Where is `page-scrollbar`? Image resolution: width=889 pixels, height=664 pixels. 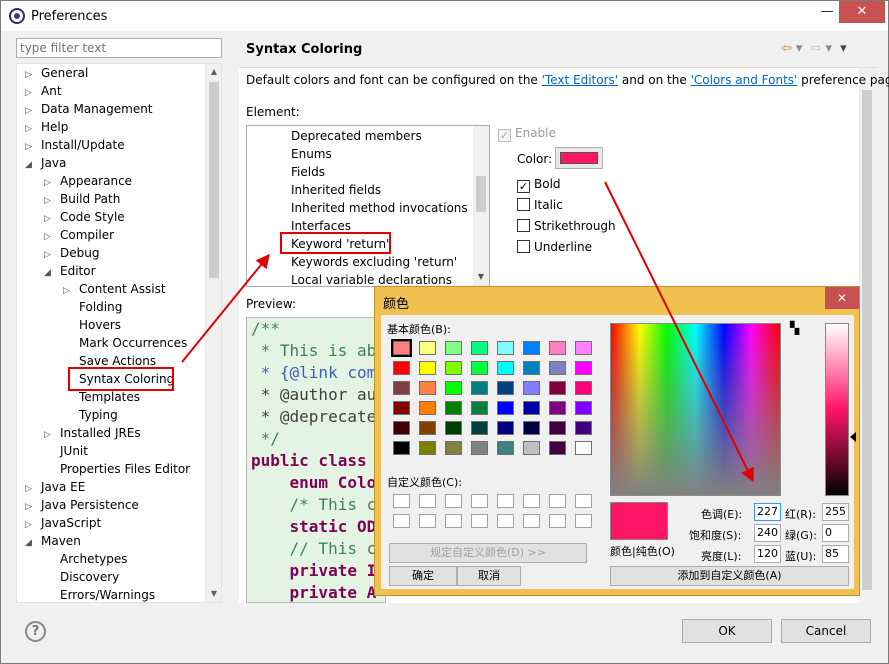 page-scrollbar is located at coordinates (867, 335).